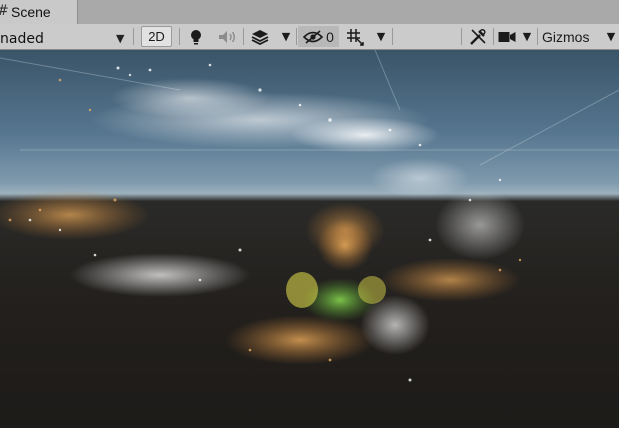 This screenshot has height=428, width=619. I want to click on camera-icon, so click(507, 36).